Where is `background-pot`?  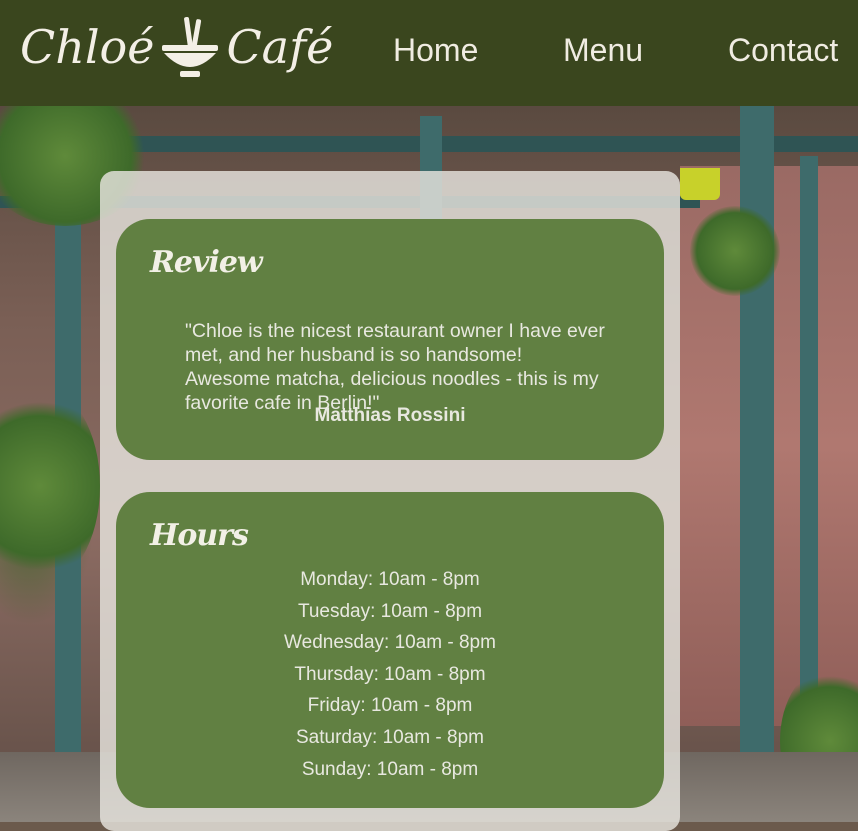 background-pot is located at coordinates (700, 184).